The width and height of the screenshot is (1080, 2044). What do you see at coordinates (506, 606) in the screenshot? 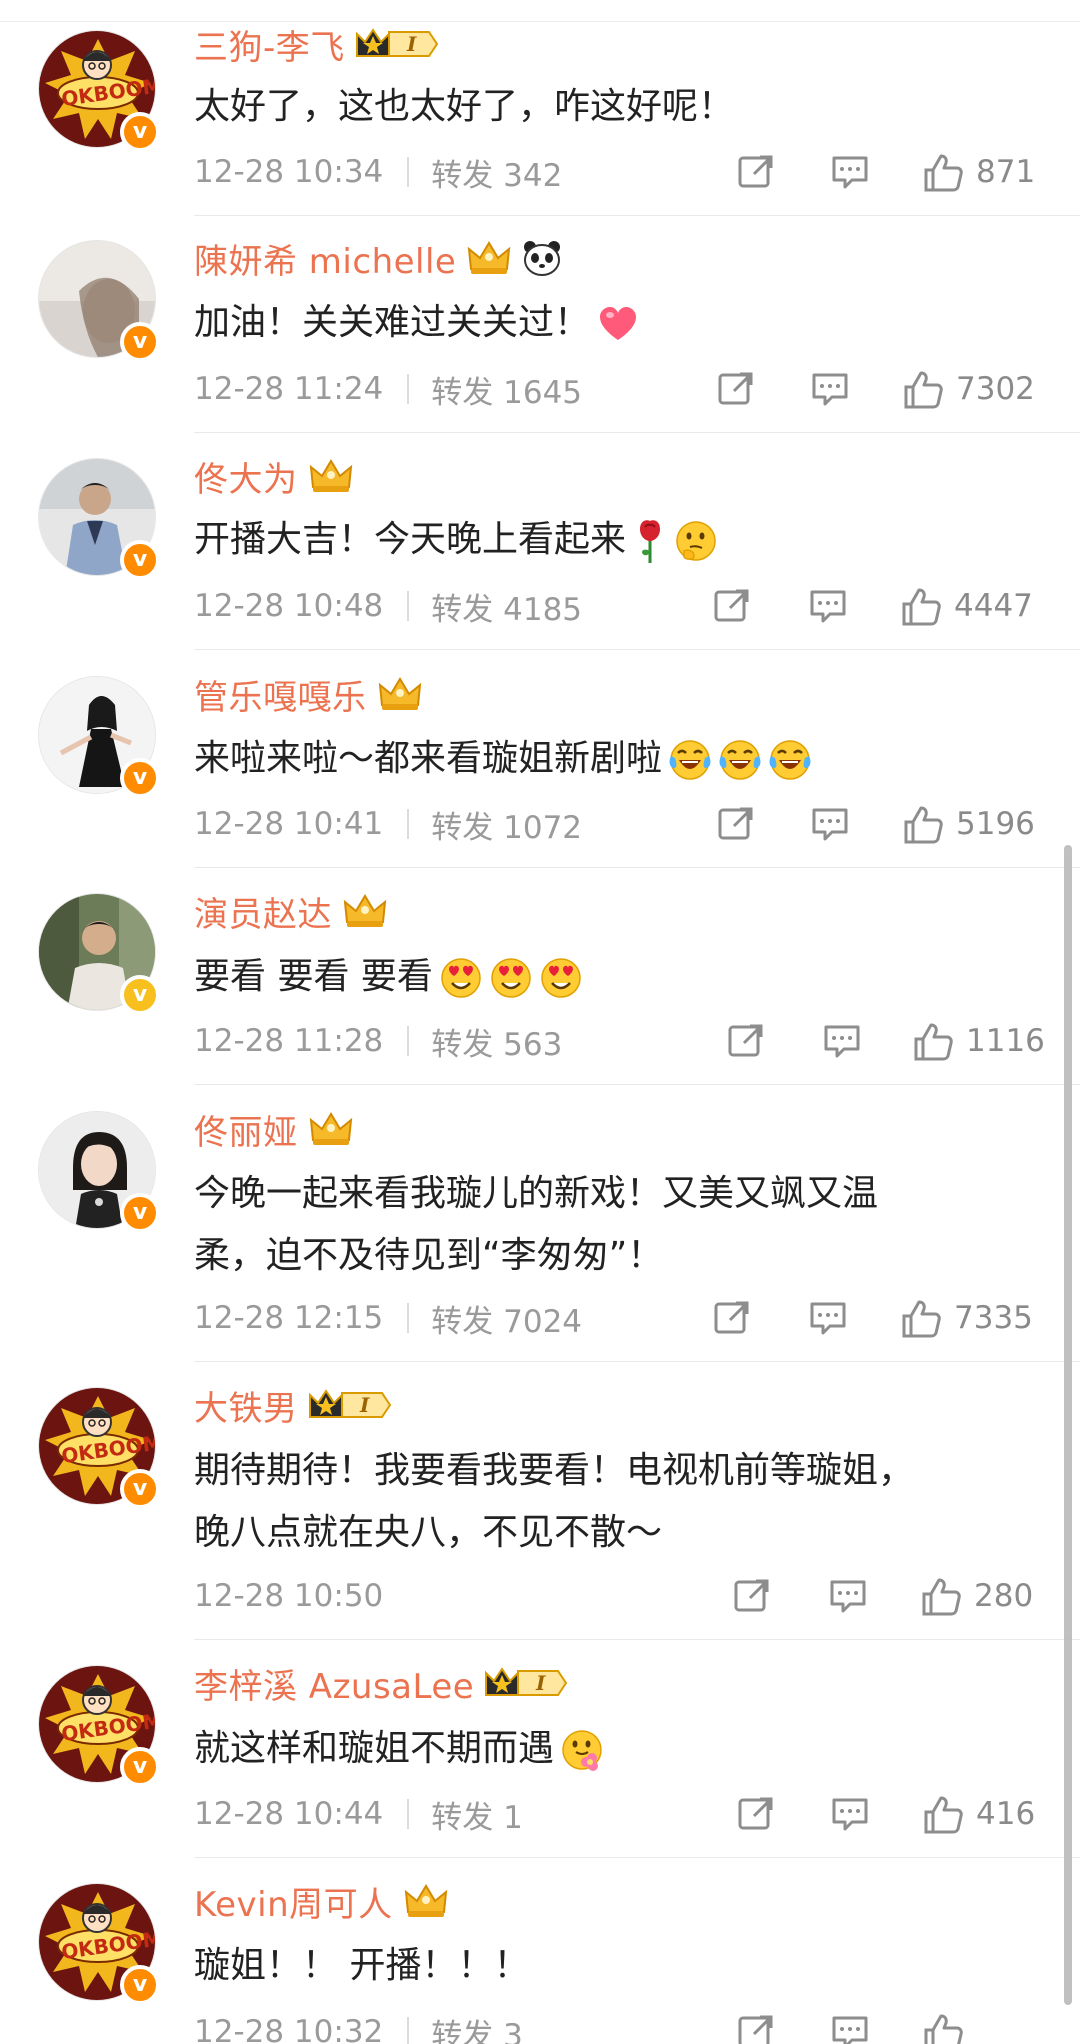
I see `repost-count: 转发 4185` at bounding box center [506, 606].